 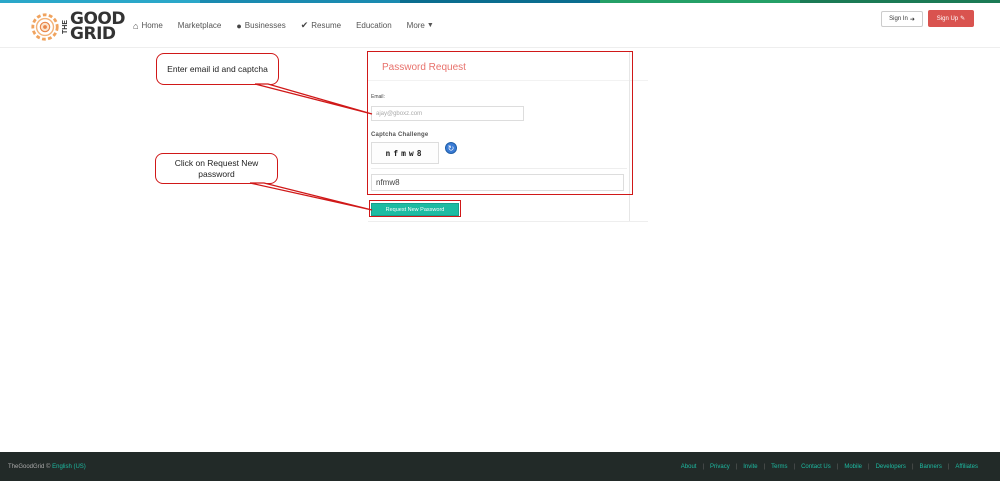 I want to click on nav-businesses-label: Businesses, so click(x=265, y=25).